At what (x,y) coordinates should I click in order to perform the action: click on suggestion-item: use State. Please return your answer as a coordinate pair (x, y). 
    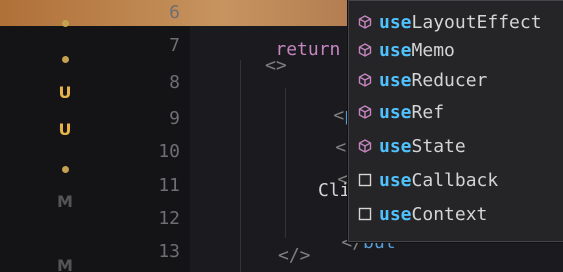
    Looking at the image, I should click on (411, 146).